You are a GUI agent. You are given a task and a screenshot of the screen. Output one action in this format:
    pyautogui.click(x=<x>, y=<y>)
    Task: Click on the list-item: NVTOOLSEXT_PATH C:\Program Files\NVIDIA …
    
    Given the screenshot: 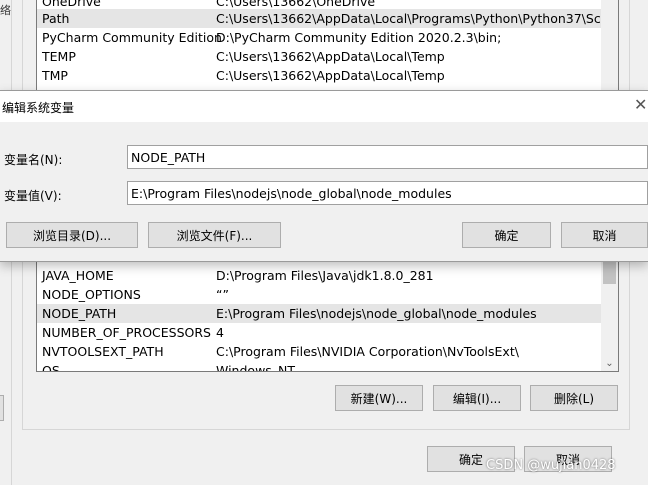 What is the action you would take?
    pyautogui.click(x=319, y=351)
    